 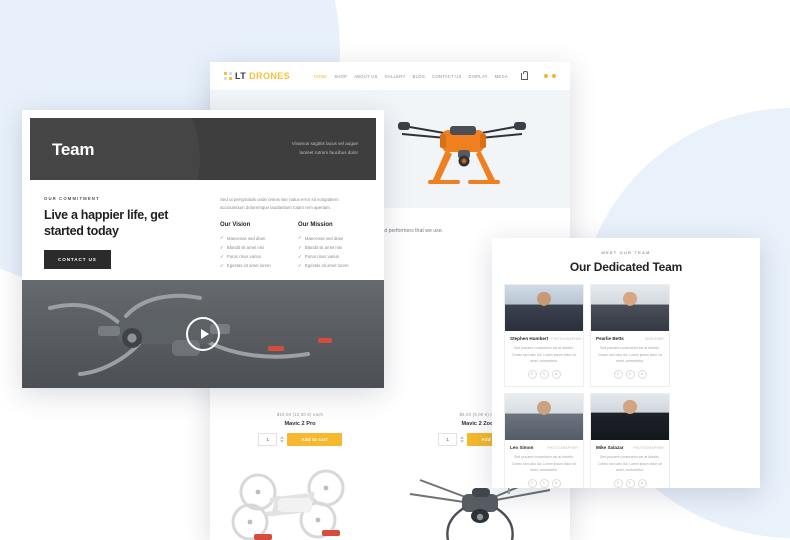 I want to click on contact-us-button: CONTACT US, so click(x=77, y=259).